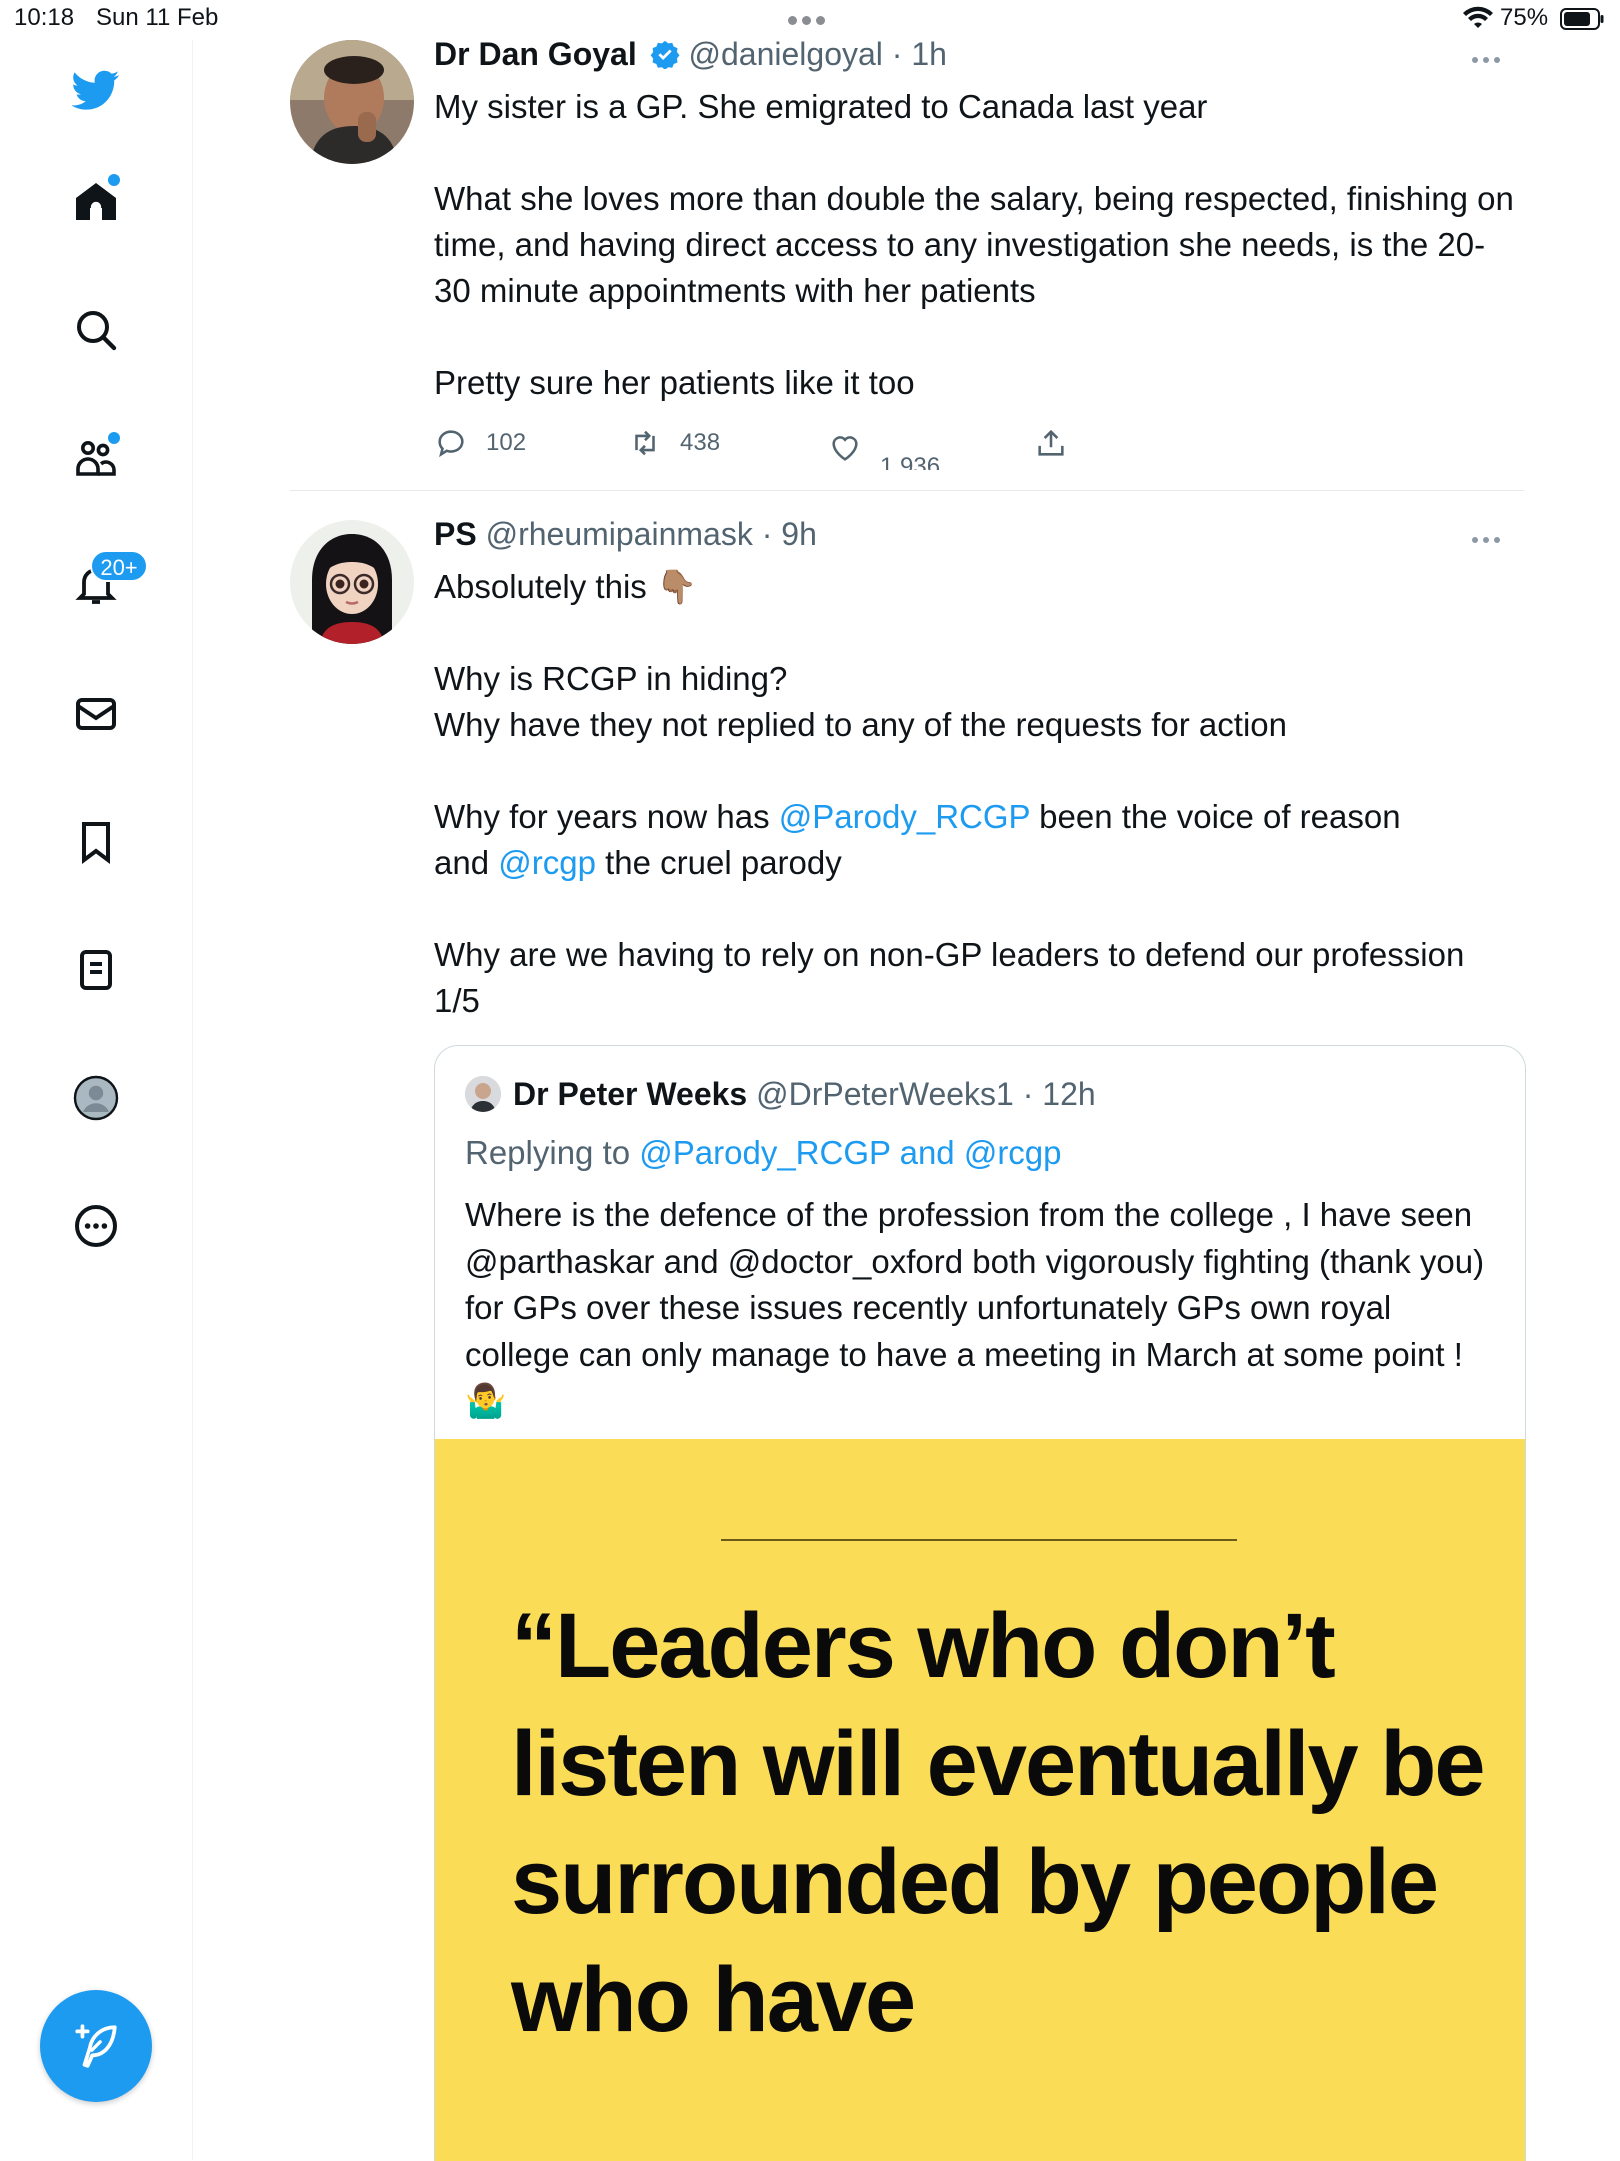  Describe the element at coordinates (535, 54) in the screenshot. I see `author-name: Dr Dan Goyal` at that location.